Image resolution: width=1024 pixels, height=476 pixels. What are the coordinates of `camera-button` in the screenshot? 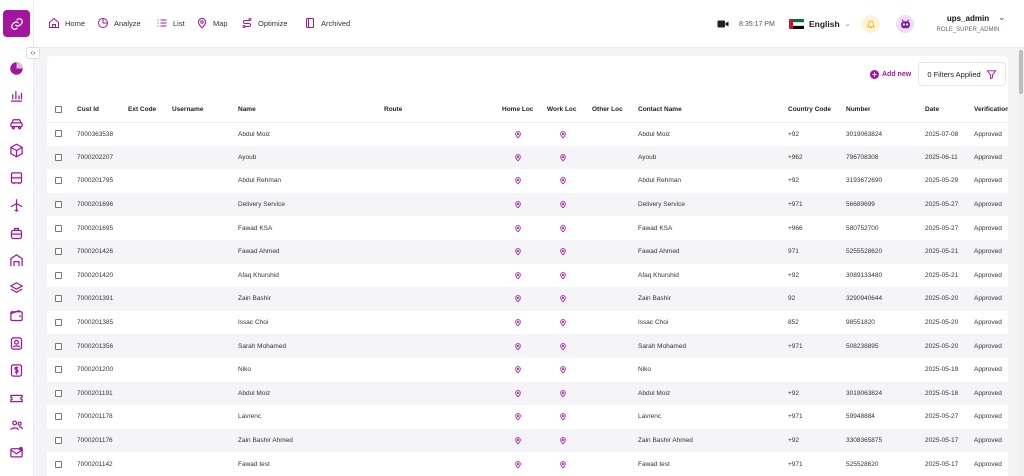 It's located at (723, 24).